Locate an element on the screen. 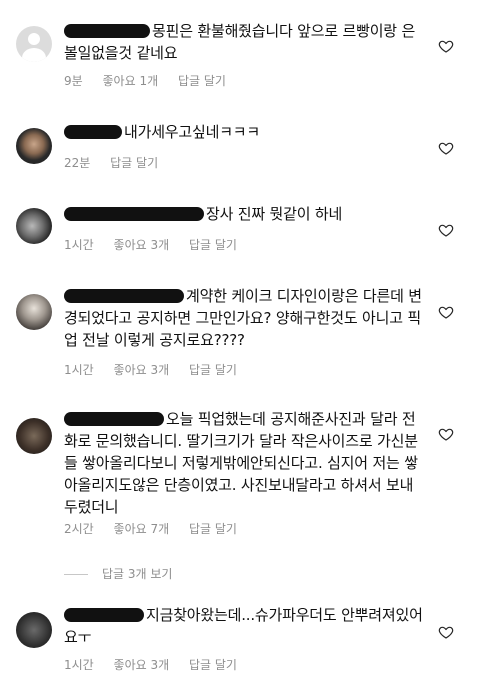 The height and width of the screenshot is (680, 480). view-replies-button: 답글 3개 보기 is located at coordinates (118, 573).